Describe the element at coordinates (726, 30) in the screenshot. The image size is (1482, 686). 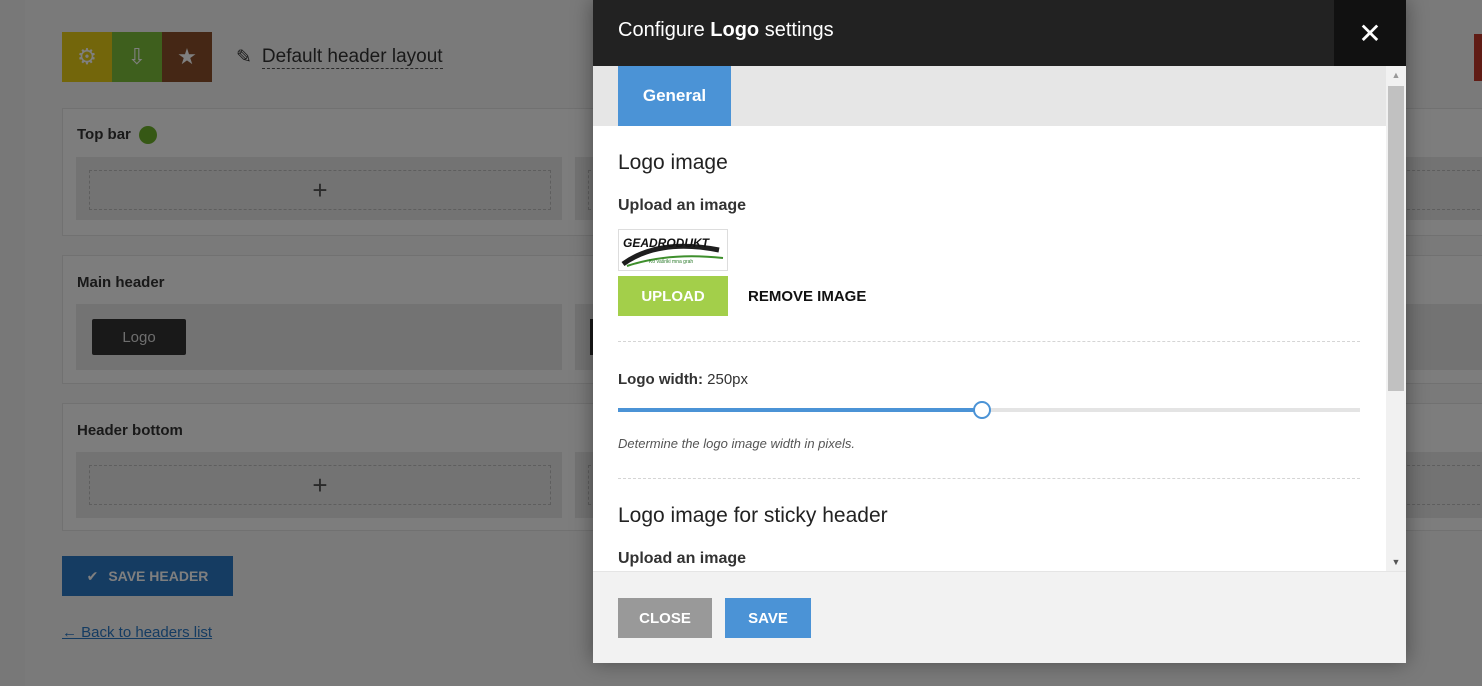
I see `modal-title: Configure Logo settings` at that location.